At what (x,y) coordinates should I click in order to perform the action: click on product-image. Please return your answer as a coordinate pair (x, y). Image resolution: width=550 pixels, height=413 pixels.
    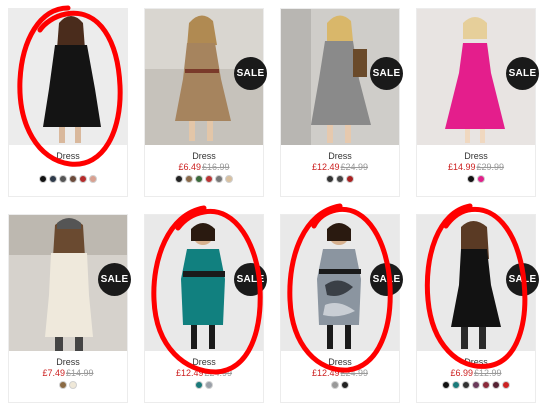
    Looking at the image, I should click on (68, 77).